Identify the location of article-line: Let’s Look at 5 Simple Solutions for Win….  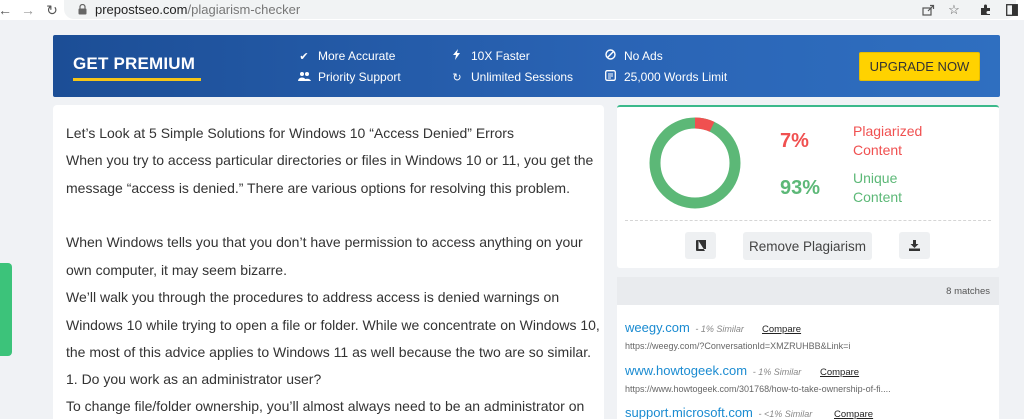
(290, 133).